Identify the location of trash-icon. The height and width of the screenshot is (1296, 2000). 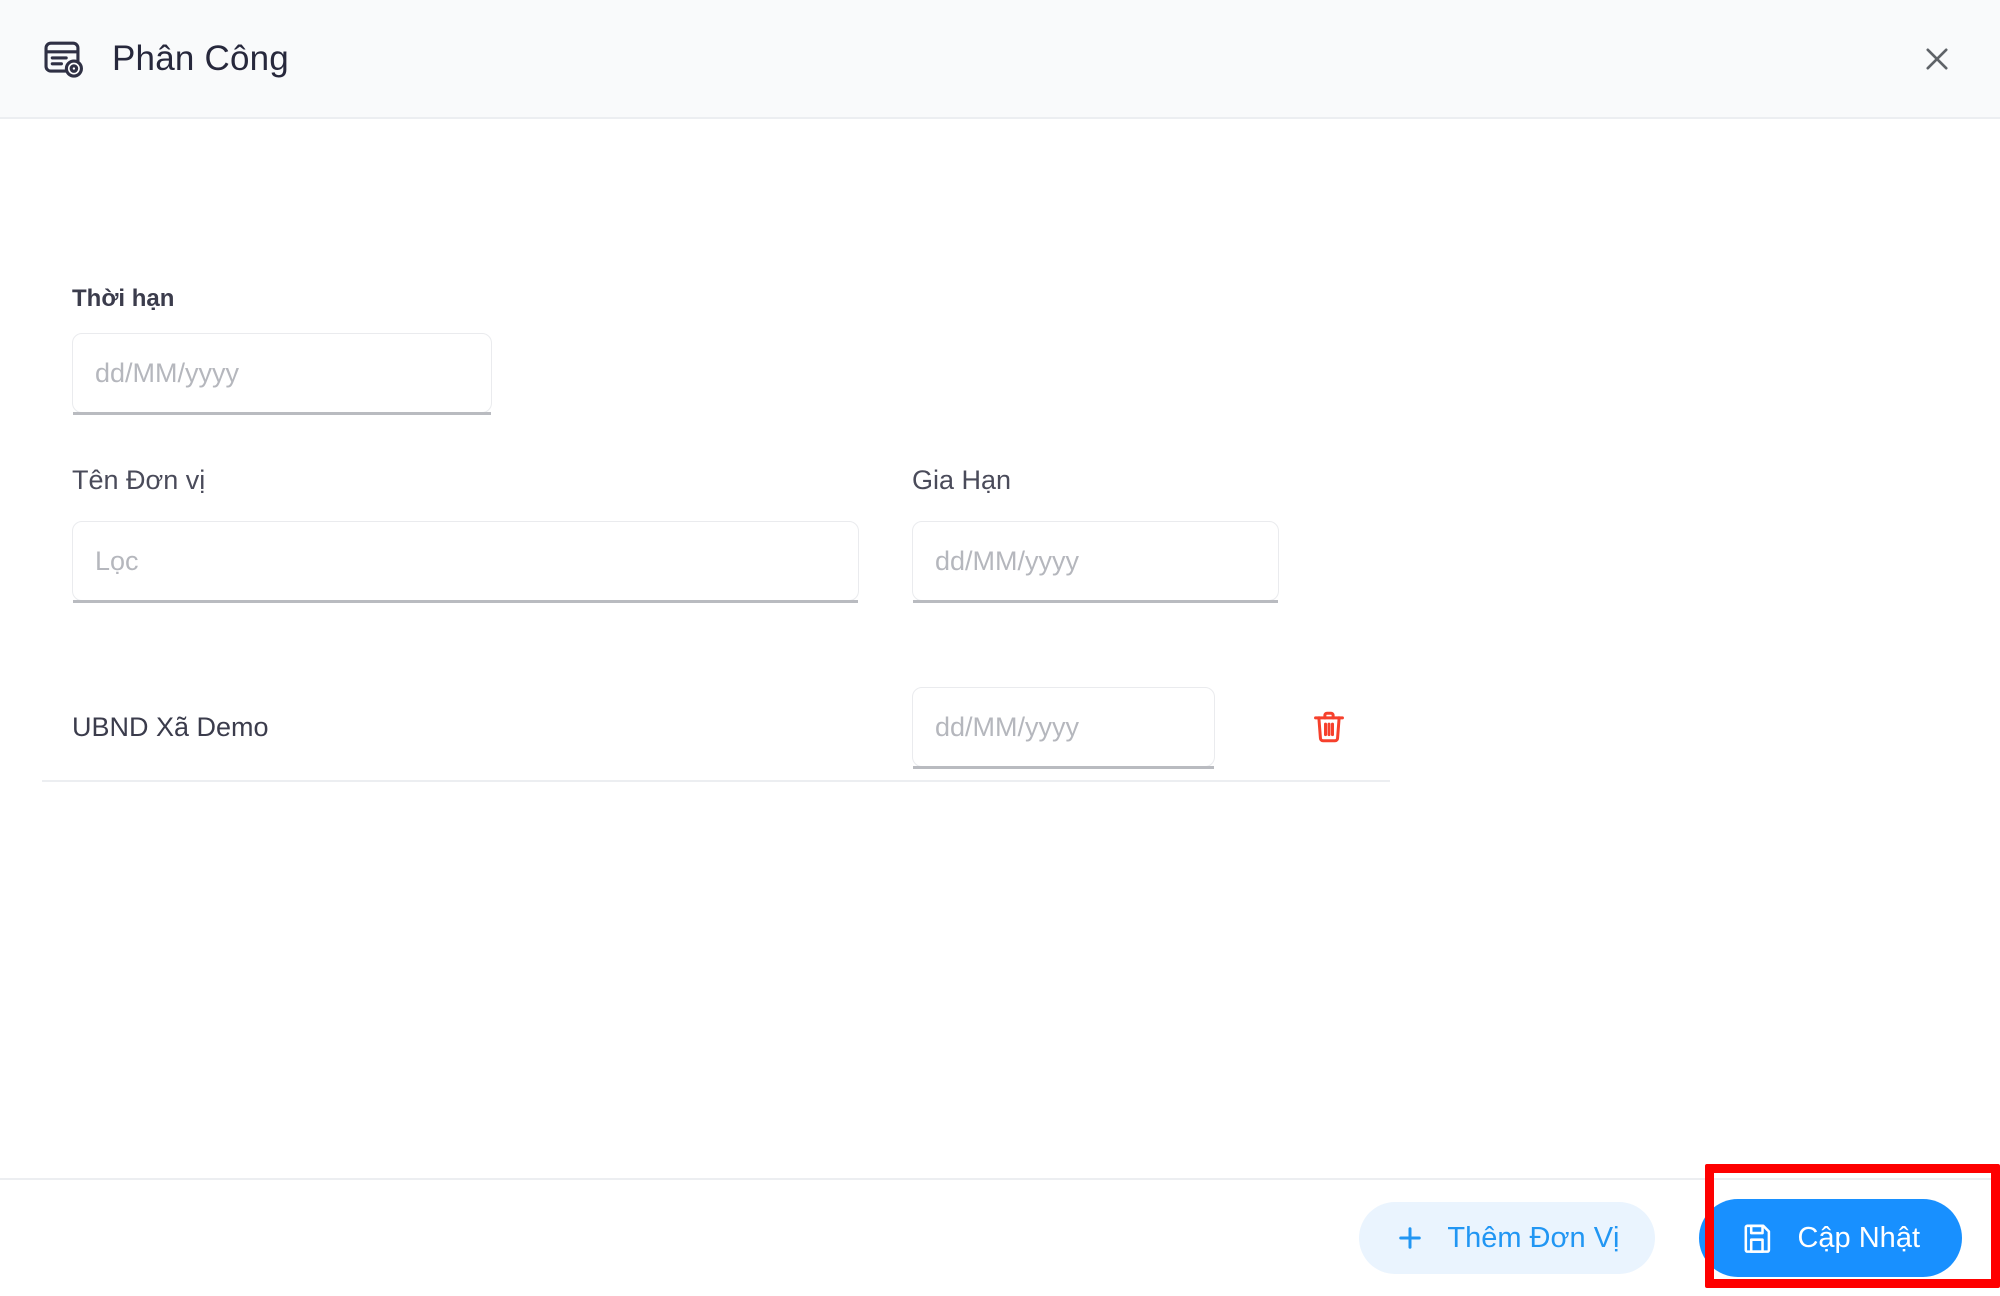
(1329, 727).